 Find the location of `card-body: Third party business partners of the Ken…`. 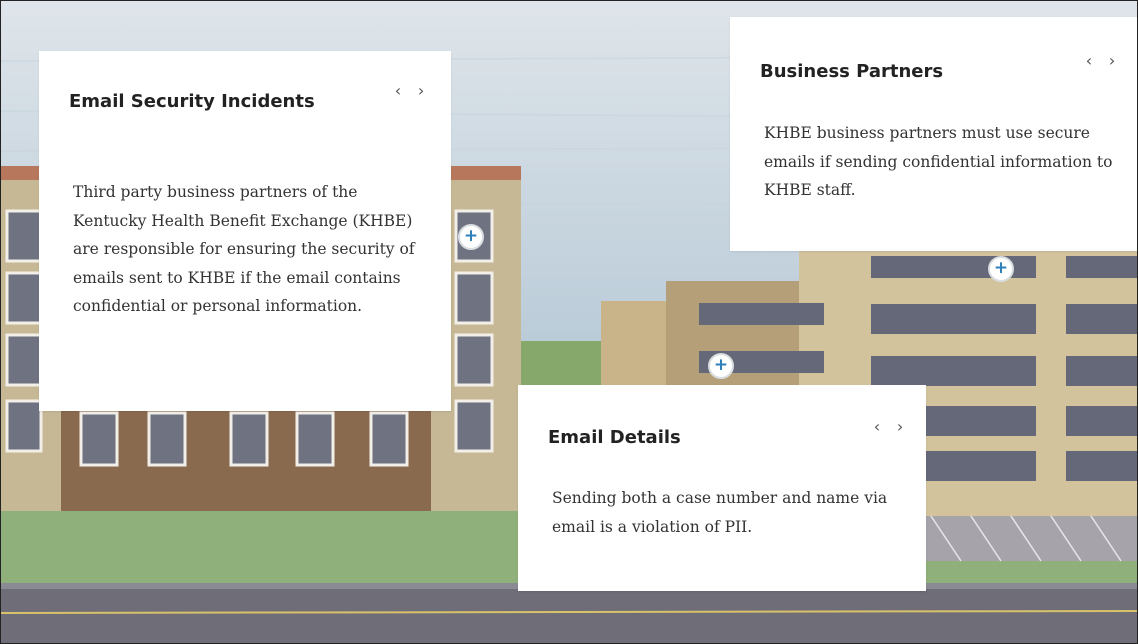

card-body: Third party business partners of the Ken… is located at coordinates (244, 249).